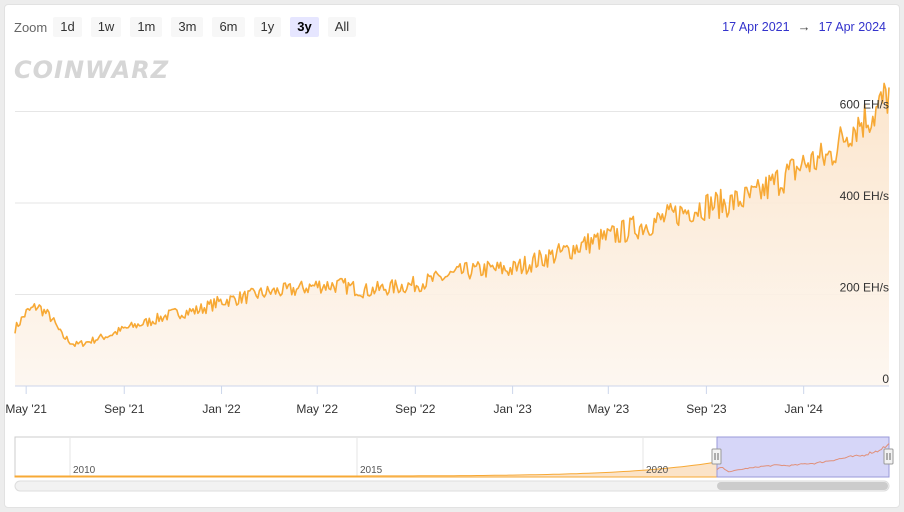  What do you see at coordinates (608, 409) in the screenshot?
I see `x-tick-label: May '23` at bounding box center [608, 409].